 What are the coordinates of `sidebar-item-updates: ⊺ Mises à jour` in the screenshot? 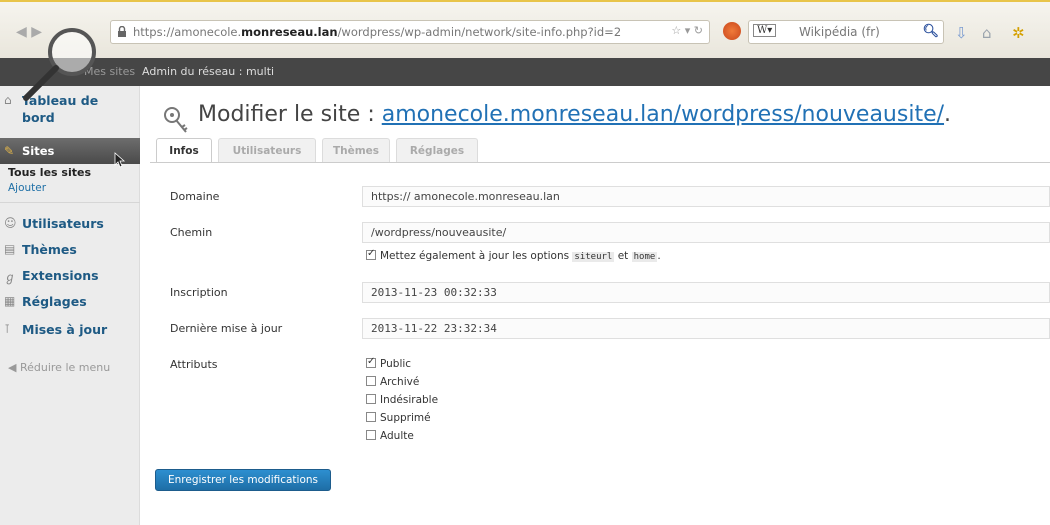 It's located at (70, 329).